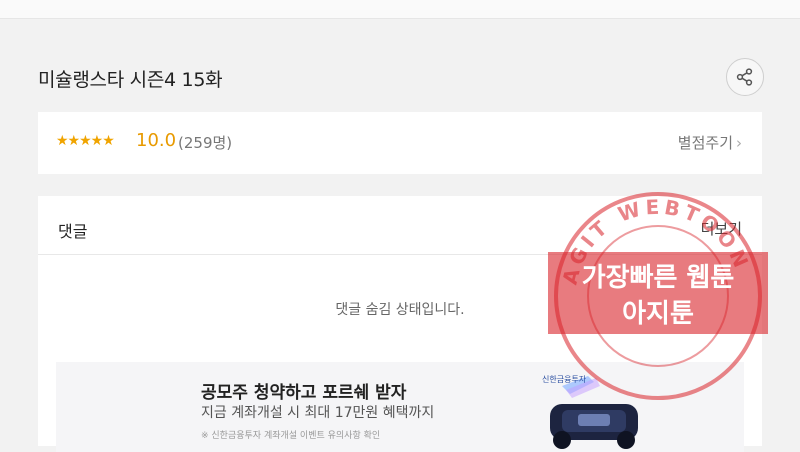 This screenshot has height=452, width=800. I want to click on ad-brand-logo: 신한금융투자, so click(564, 379).